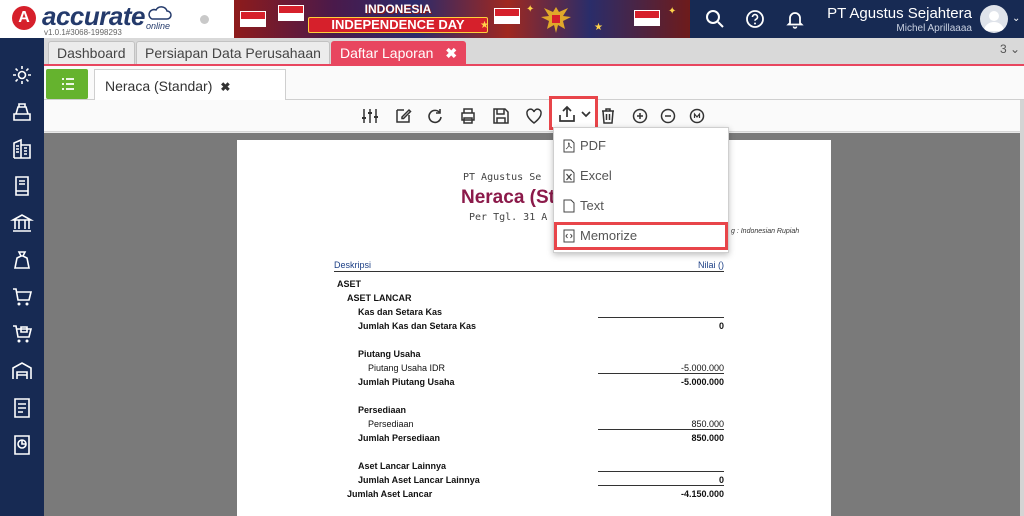 This screenshot has width=1024, height=516. What do you see at coordinates (934, 28) in the screenshot?
I see `user-name: Michel Aprillaaaa` at bounding box center [934, 28].